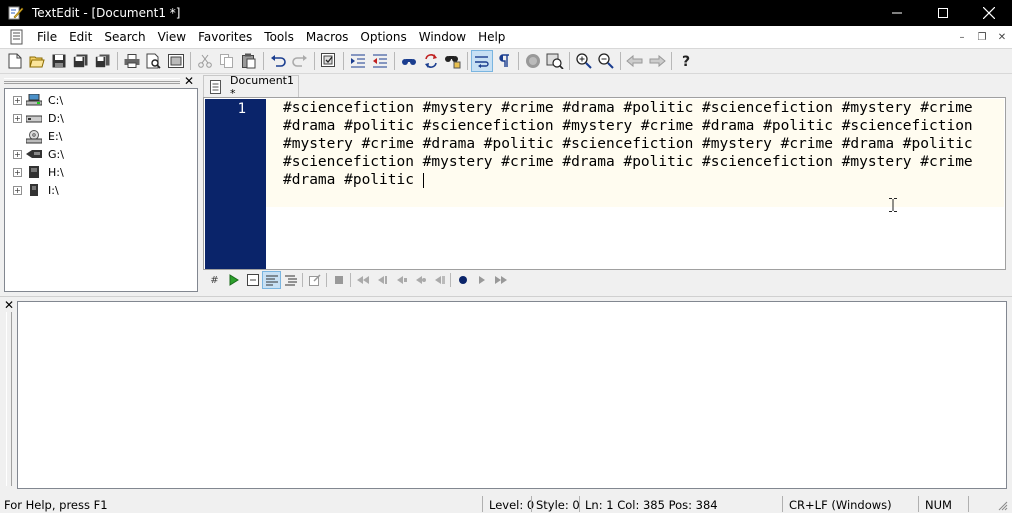 The image size is (1012, 513). Describe the element at coordinates (300, 61) in the screenshot. I see `redo-icon` at that location.